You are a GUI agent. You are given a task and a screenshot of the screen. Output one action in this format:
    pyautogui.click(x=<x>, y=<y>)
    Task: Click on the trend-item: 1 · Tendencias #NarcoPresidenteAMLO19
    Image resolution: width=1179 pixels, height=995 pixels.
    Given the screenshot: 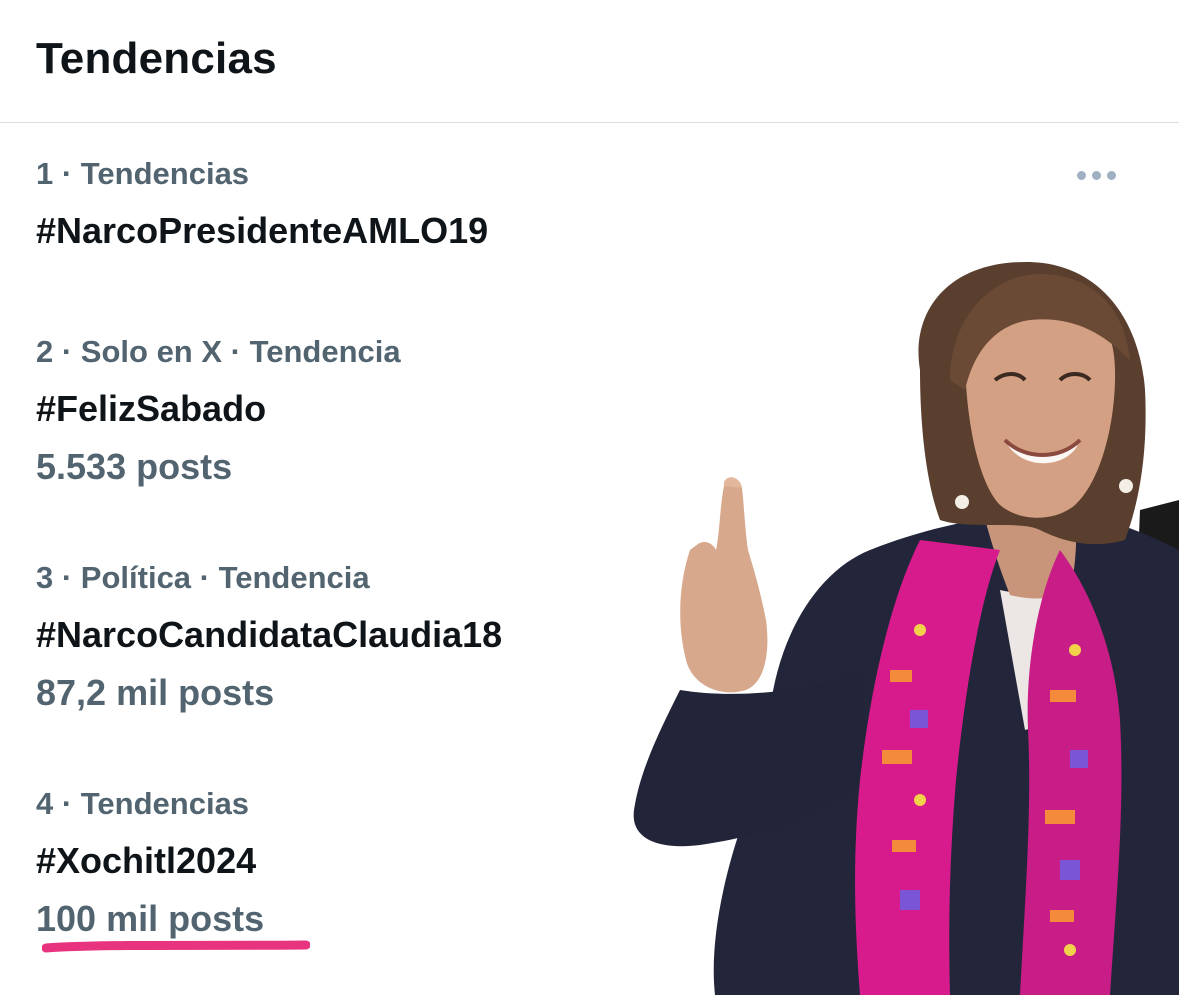 What is the action you would take?
    pyautogui.click(x=386, y=204)
    